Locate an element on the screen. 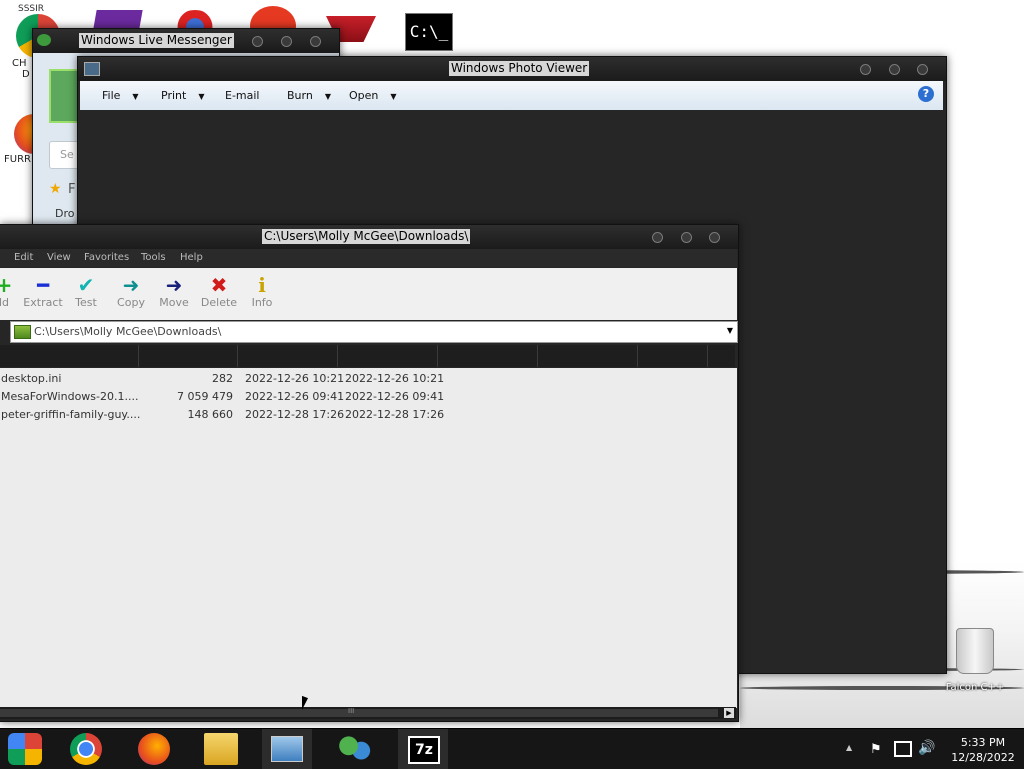  file-size: 148 660 is located at coordinates (210, 414).